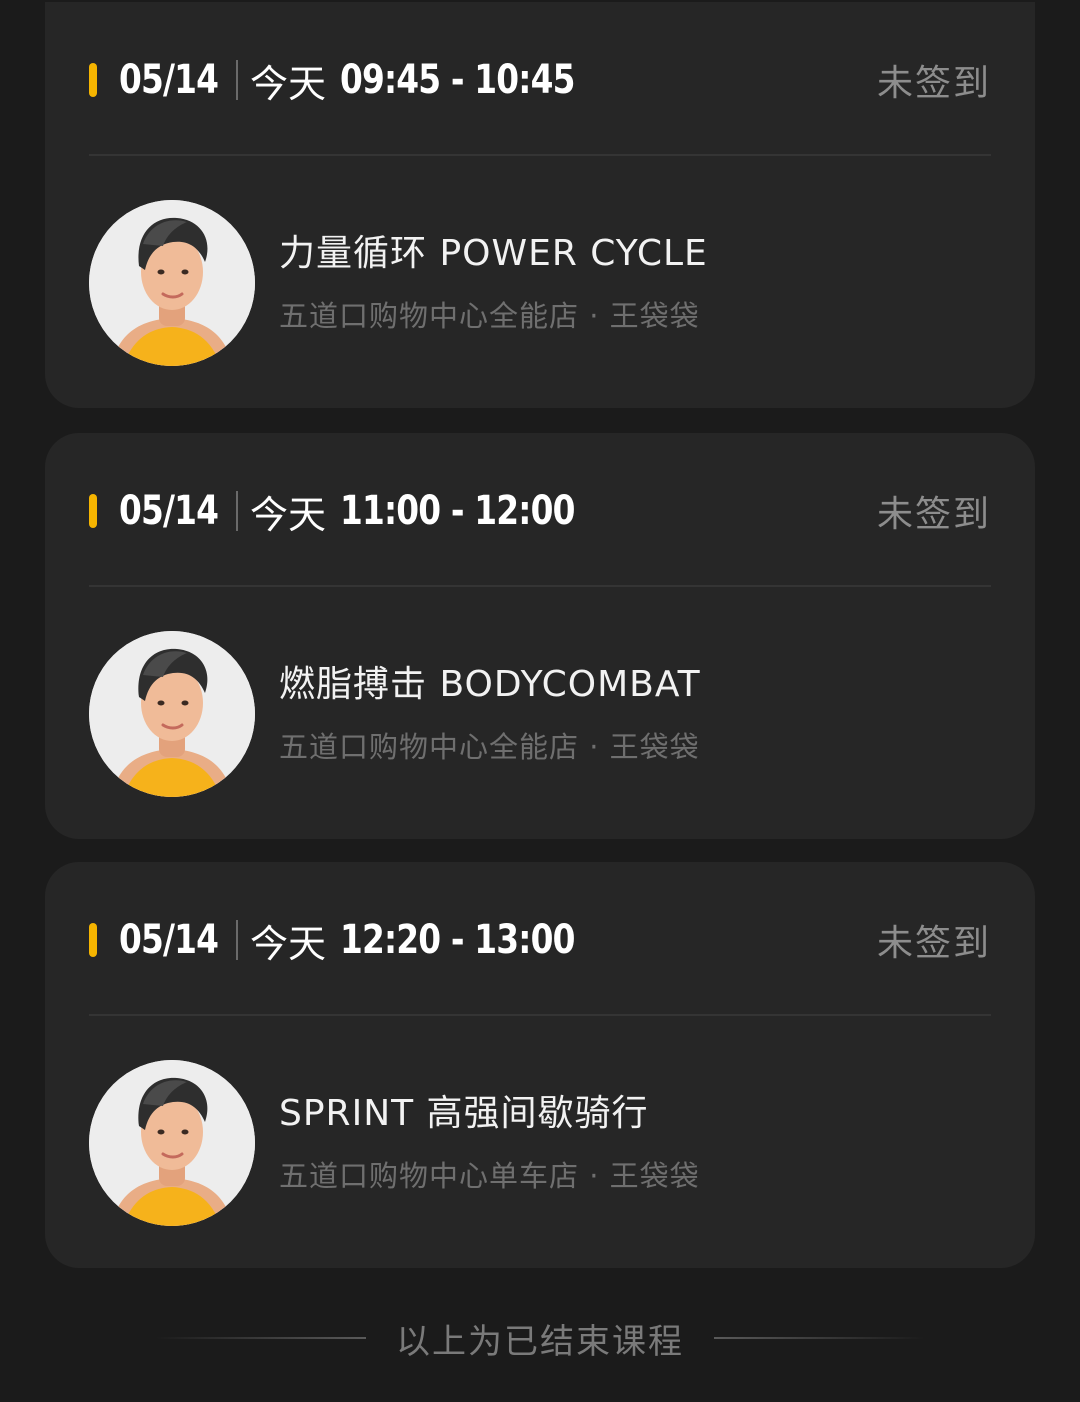  Describe the element at coordinates (540, 1341) in the screenshot. I see `footer-text: 以上为已结束课程` at that location.